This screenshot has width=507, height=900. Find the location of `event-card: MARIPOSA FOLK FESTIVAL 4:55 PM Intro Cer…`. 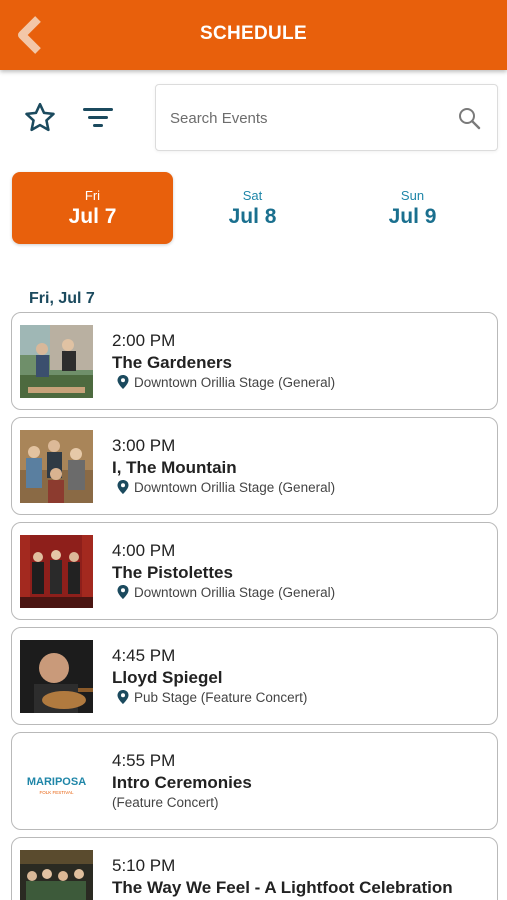

event-card: MARIPOSA FOLK FESTIVAL 4:55 PM Intro Cer… is located at coordinates (254, 781).